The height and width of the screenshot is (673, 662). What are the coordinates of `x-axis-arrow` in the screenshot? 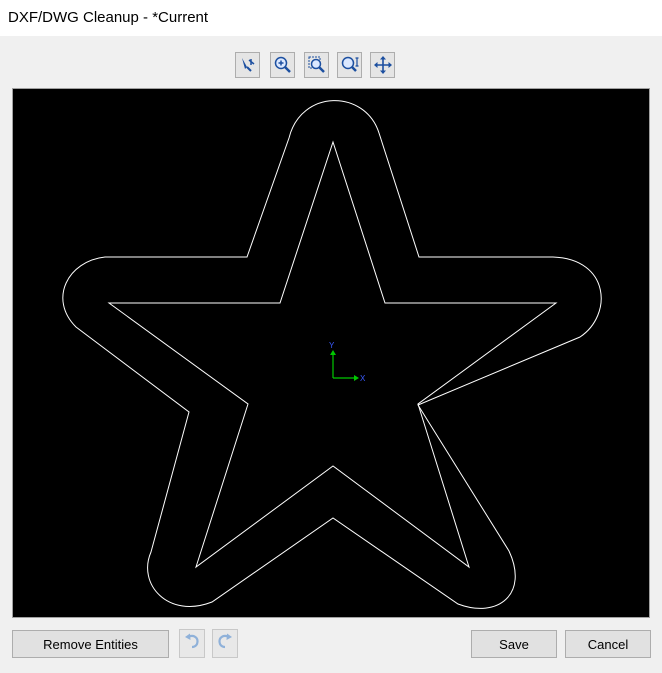 It's located at (356, 378).